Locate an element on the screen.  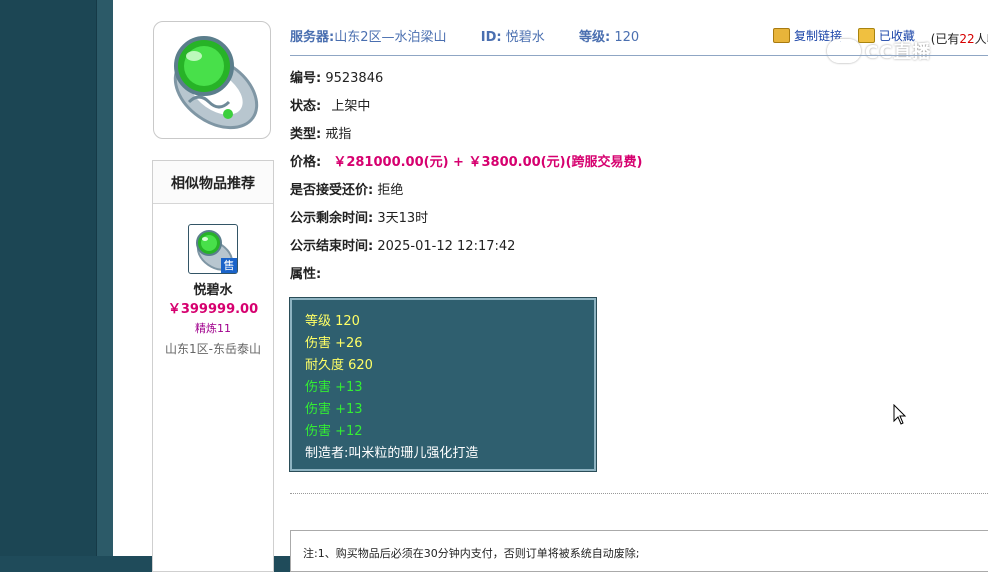
fav-count-suffix: 人收 is located at coordinates (981, 39).